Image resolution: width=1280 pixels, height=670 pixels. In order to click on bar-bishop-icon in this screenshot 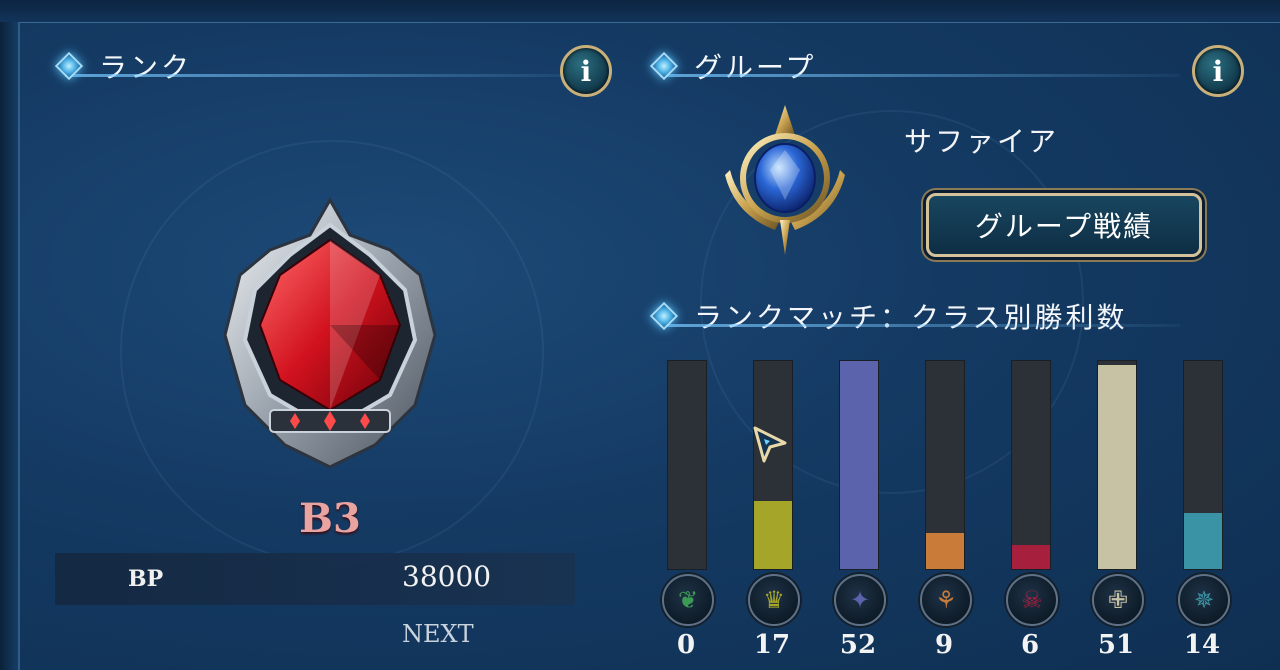, I will do `click(1117, 467)`.